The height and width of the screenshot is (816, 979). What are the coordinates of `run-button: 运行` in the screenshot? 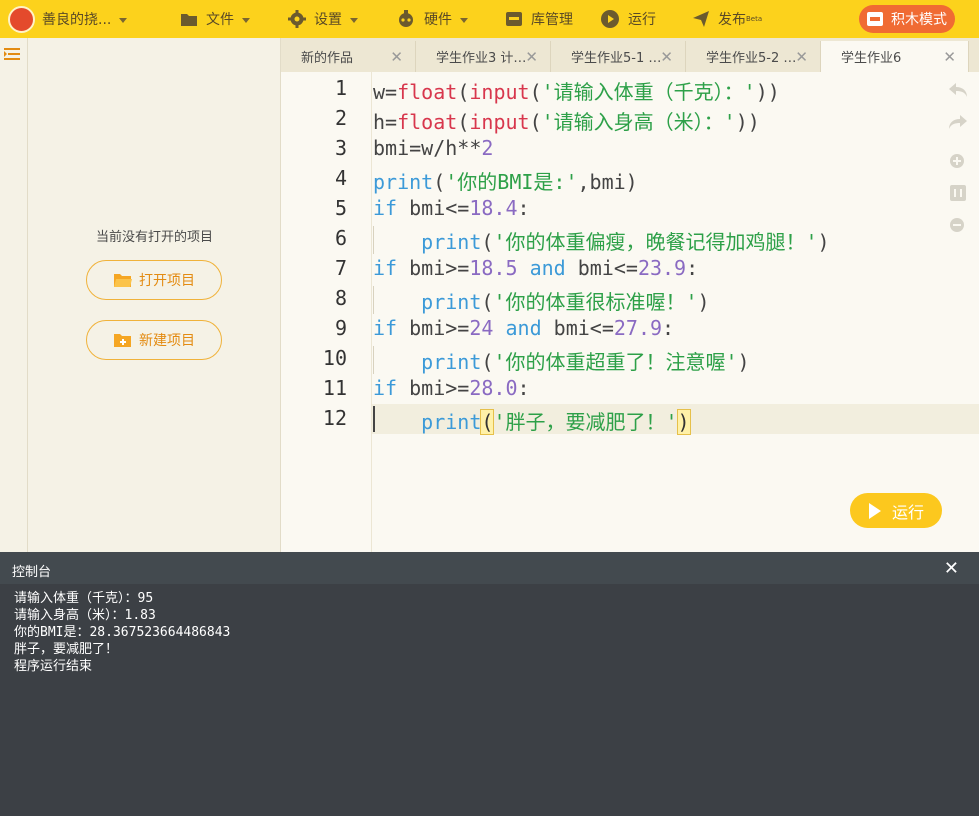 It's located at (896, 510).